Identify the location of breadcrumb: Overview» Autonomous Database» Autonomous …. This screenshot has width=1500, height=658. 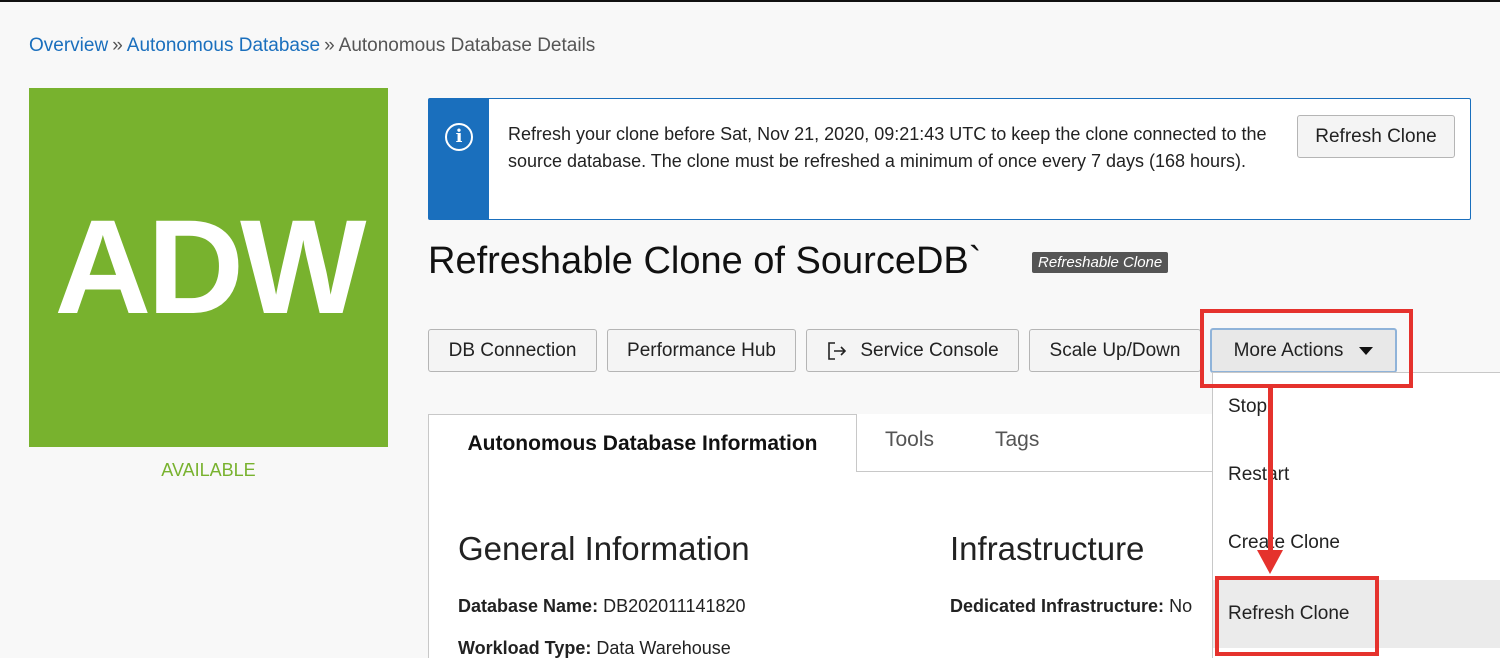
(312, 46).